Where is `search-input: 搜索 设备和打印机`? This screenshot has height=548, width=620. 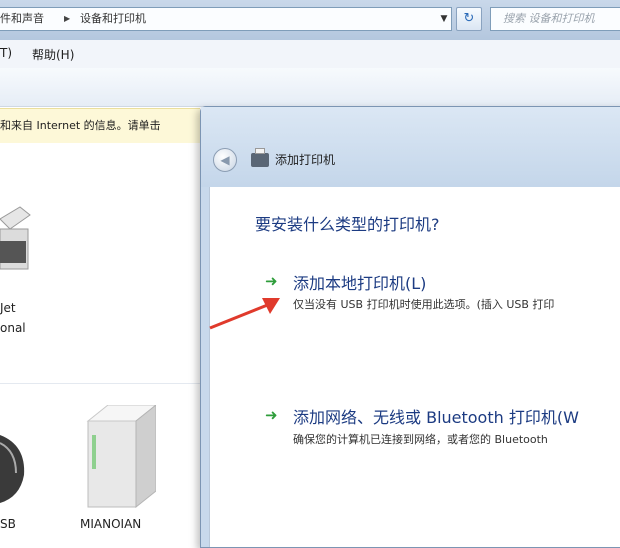
search-input: 搜索 设备和打印机 is located at coordinates (555, 19).